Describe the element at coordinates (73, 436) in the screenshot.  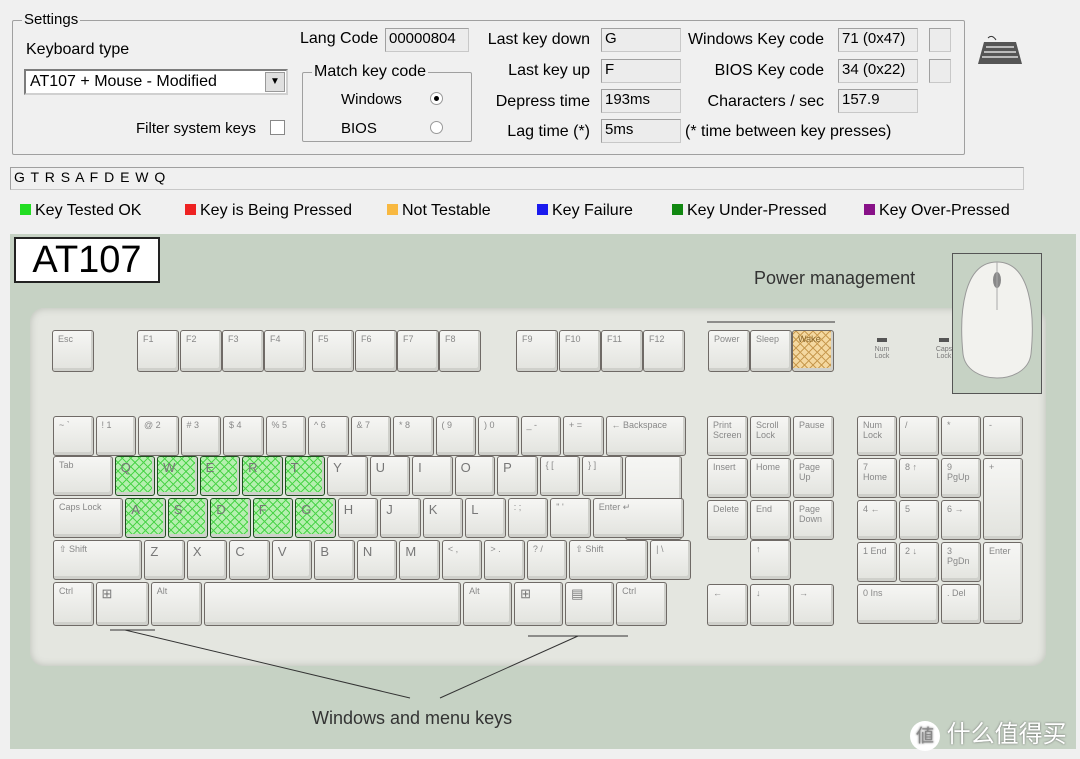
I see `key--: ~ `` at that location.